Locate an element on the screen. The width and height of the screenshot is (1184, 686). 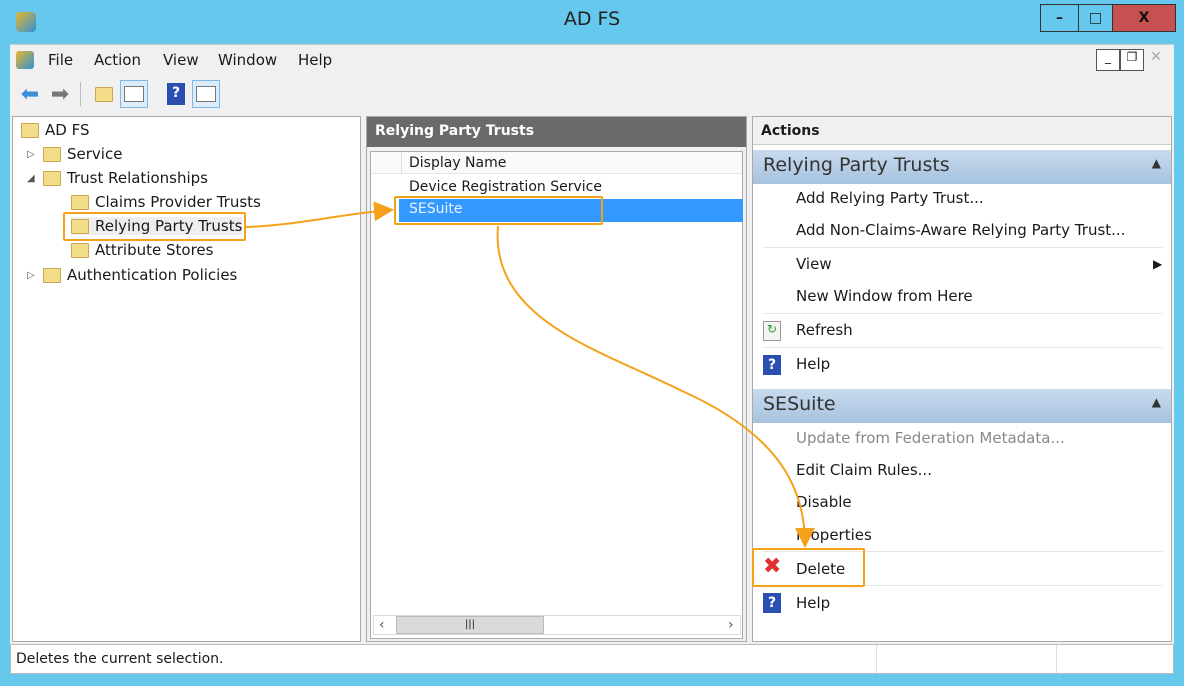
arrow-list-to-delete is located at coordinates (655, 386).